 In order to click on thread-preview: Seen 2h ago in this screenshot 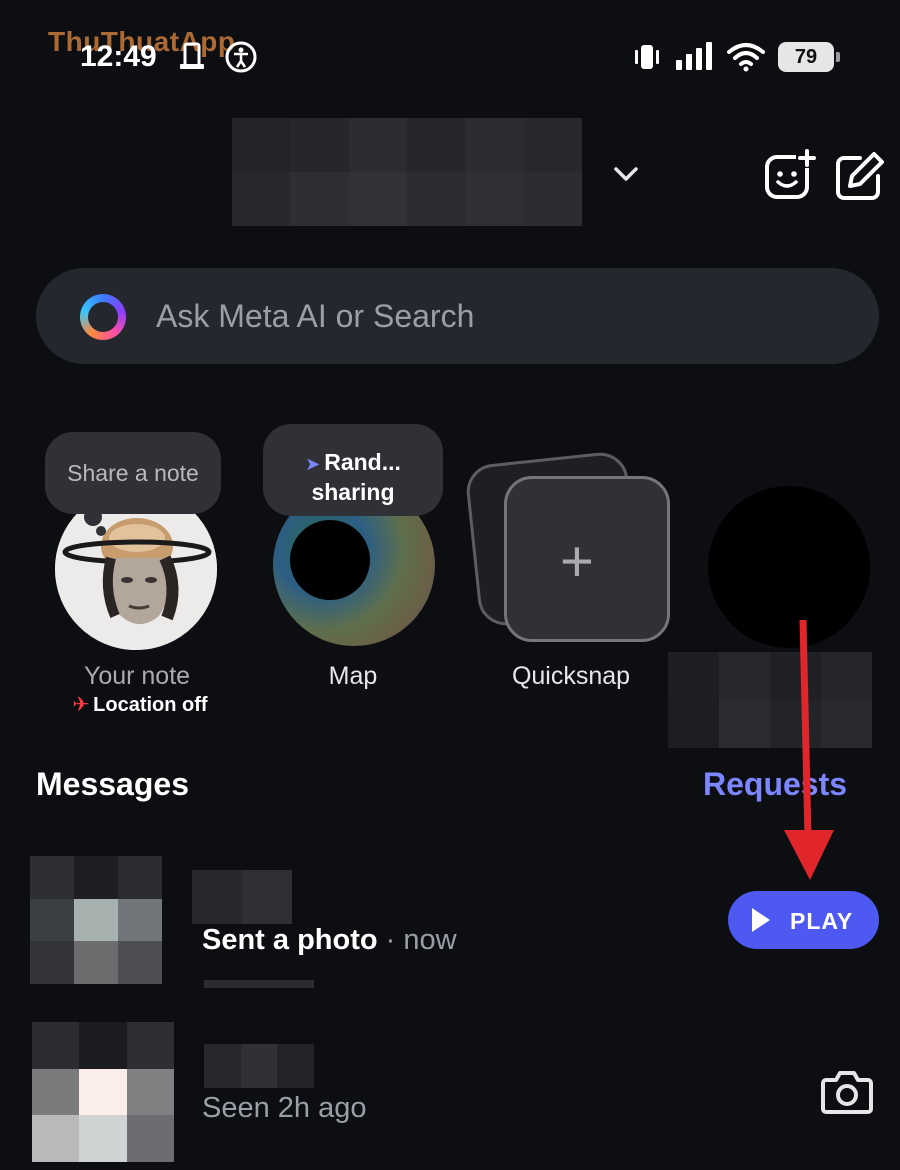, I will do `click(284, 1108)`.